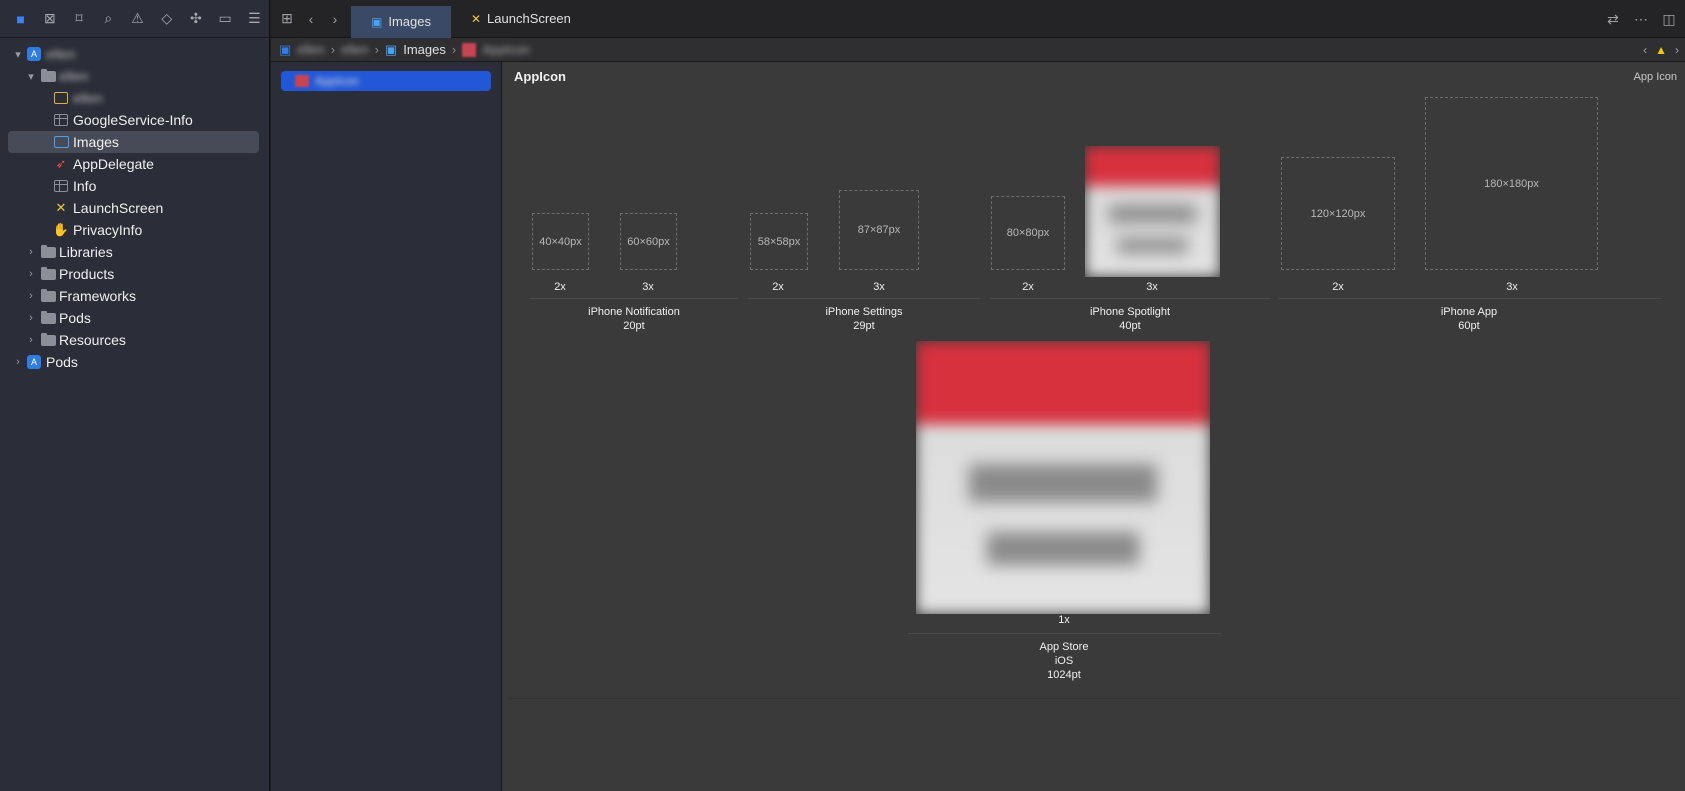 The height and width of the screenshot is (791, 1685). I want to click on icon-slot-settings-3x: 87×87px, so click(879, 230).